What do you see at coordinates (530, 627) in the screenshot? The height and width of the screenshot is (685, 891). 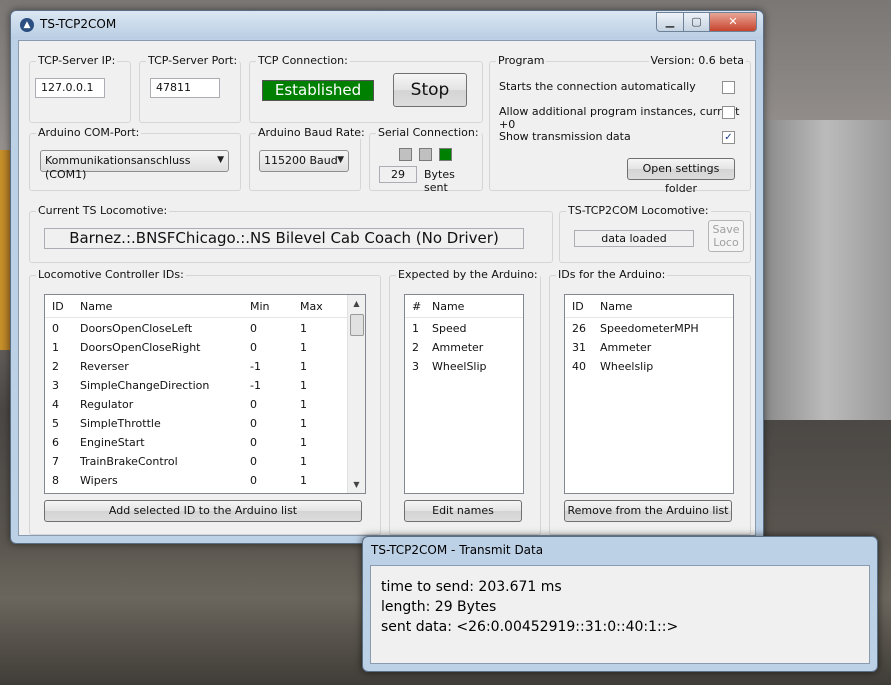 I see `sent-data-text: sent data: <26:0.00452919::31:0::40:1::>` at bounding box center [530, 627].